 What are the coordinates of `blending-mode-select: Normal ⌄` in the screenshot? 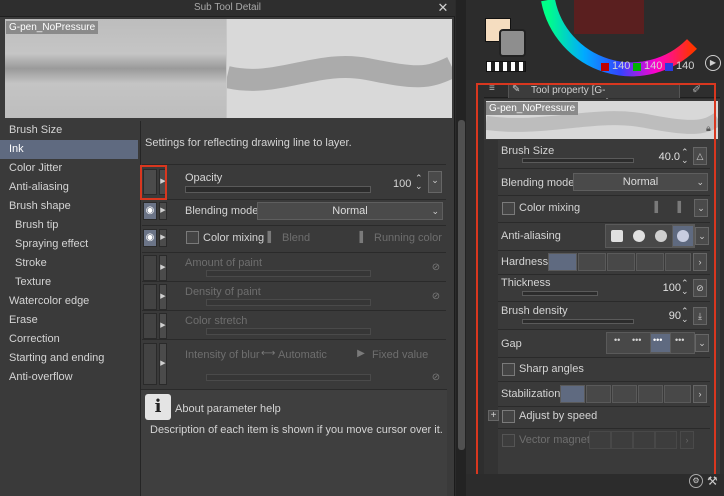 It's located at (350, 211).